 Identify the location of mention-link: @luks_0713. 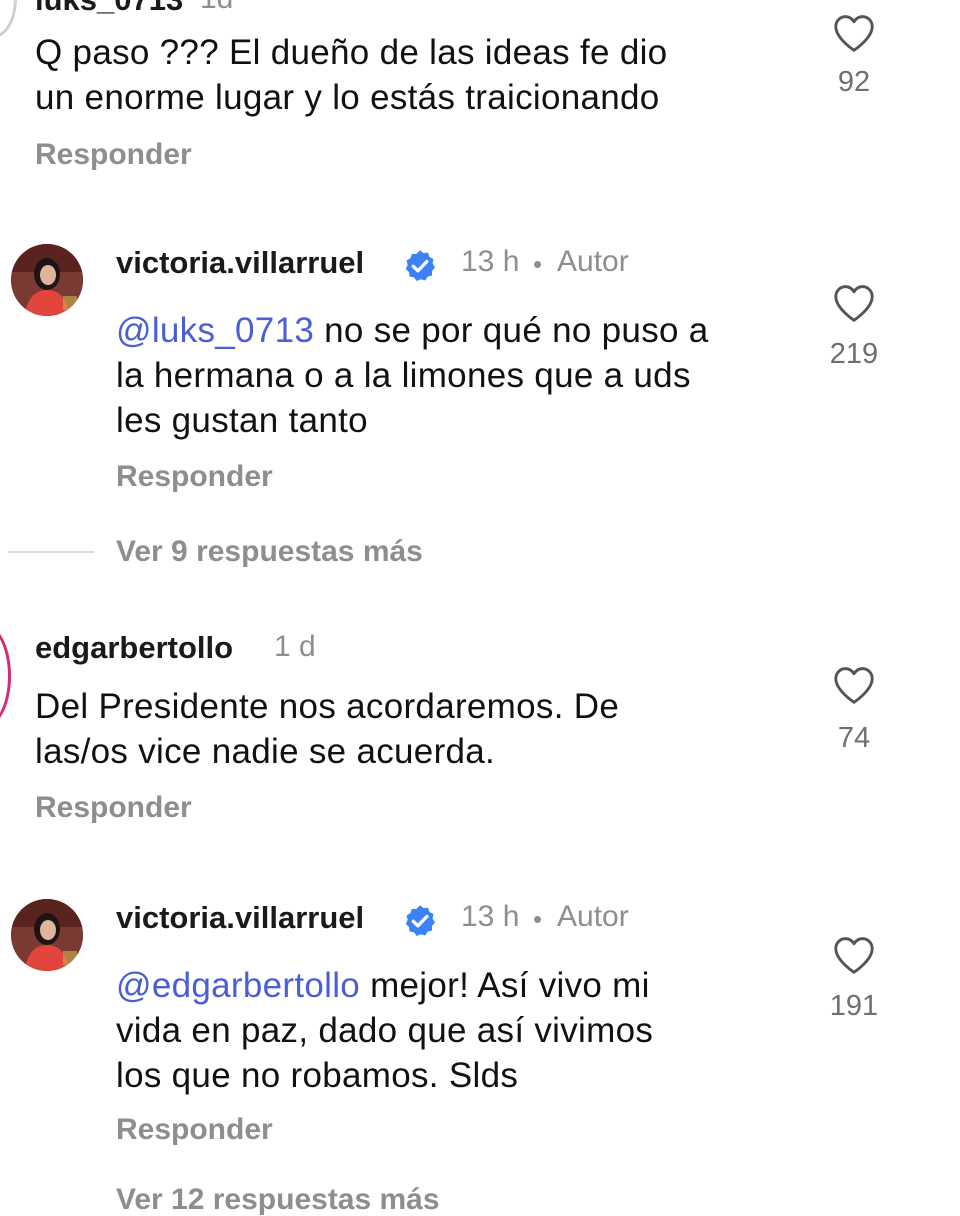
(215, 330).